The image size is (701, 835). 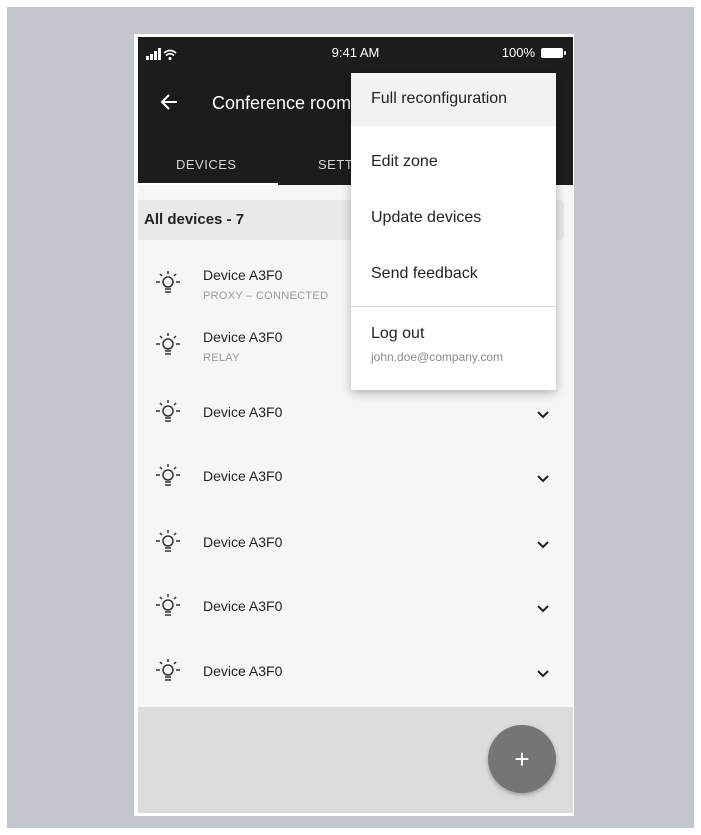 What do you see at coordinates (355, 52) in the screenshot?
I see `status-bar: 9:41 AM 100%` at bounding box center [355, 52].